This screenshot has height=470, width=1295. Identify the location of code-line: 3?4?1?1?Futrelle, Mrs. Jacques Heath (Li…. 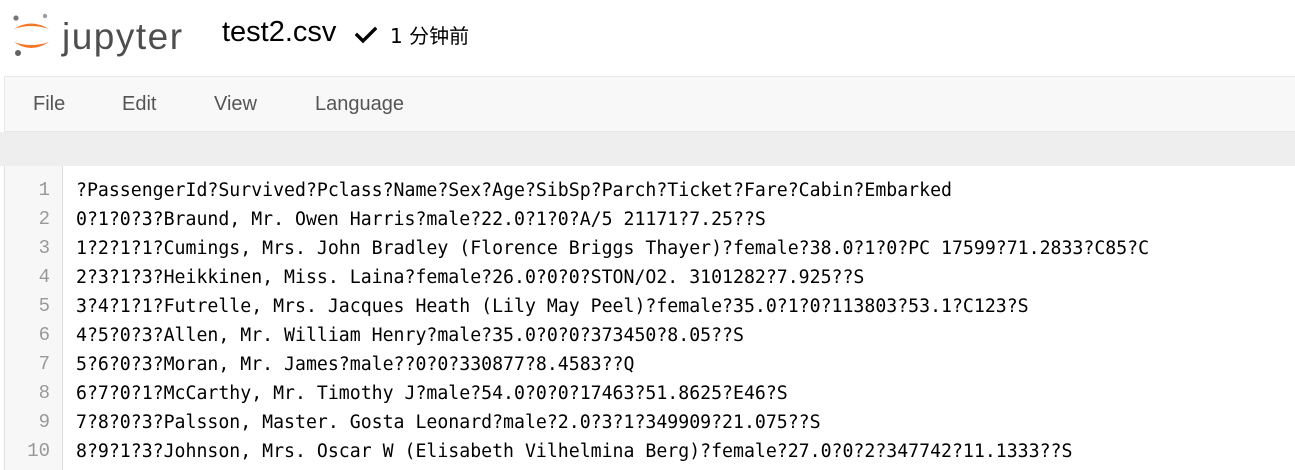
(552, 306).